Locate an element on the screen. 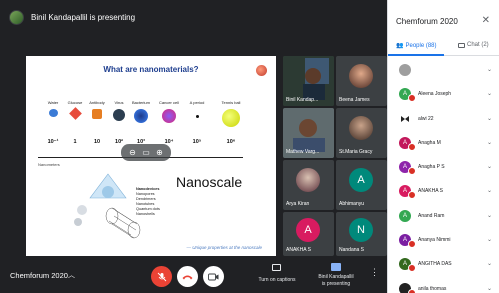 Image resolution: width=499 pixels, height=293 pixels. captions-button-label: Turn on captions is located at coordinates (277, 280).